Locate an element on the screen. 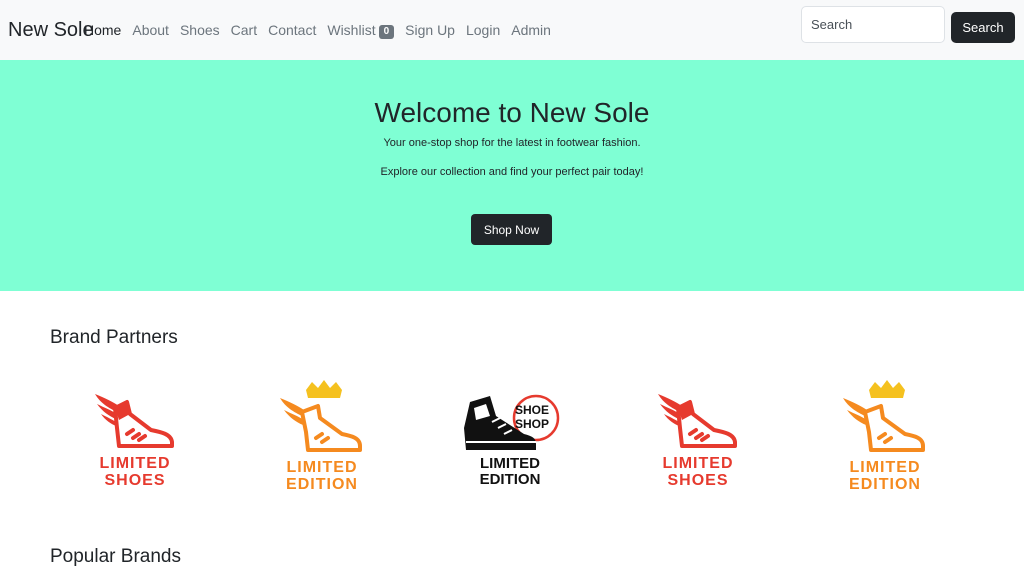 This screenshot has height=568, width=1024. nav-admin-link: Admin is located at coordinates (531, 30).